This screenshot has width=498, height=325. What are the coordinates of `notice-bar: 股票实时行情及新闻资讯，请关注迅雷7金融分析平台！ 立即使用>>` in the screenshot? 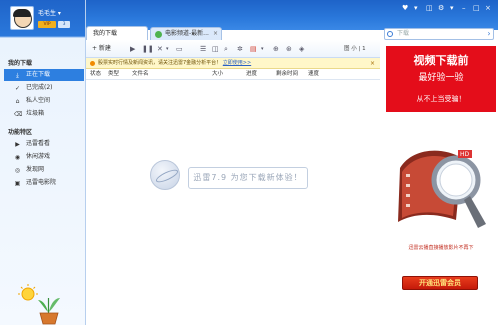 It's located at (233, 63).